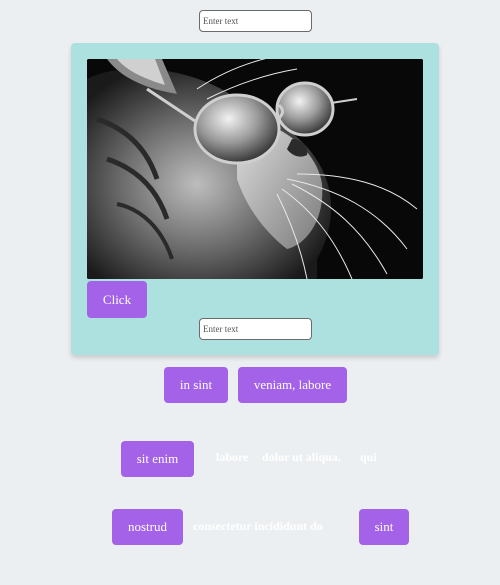  I want to click on consectetur-incididunt-do-text: consectetur incididunt do, so click(258, 526).